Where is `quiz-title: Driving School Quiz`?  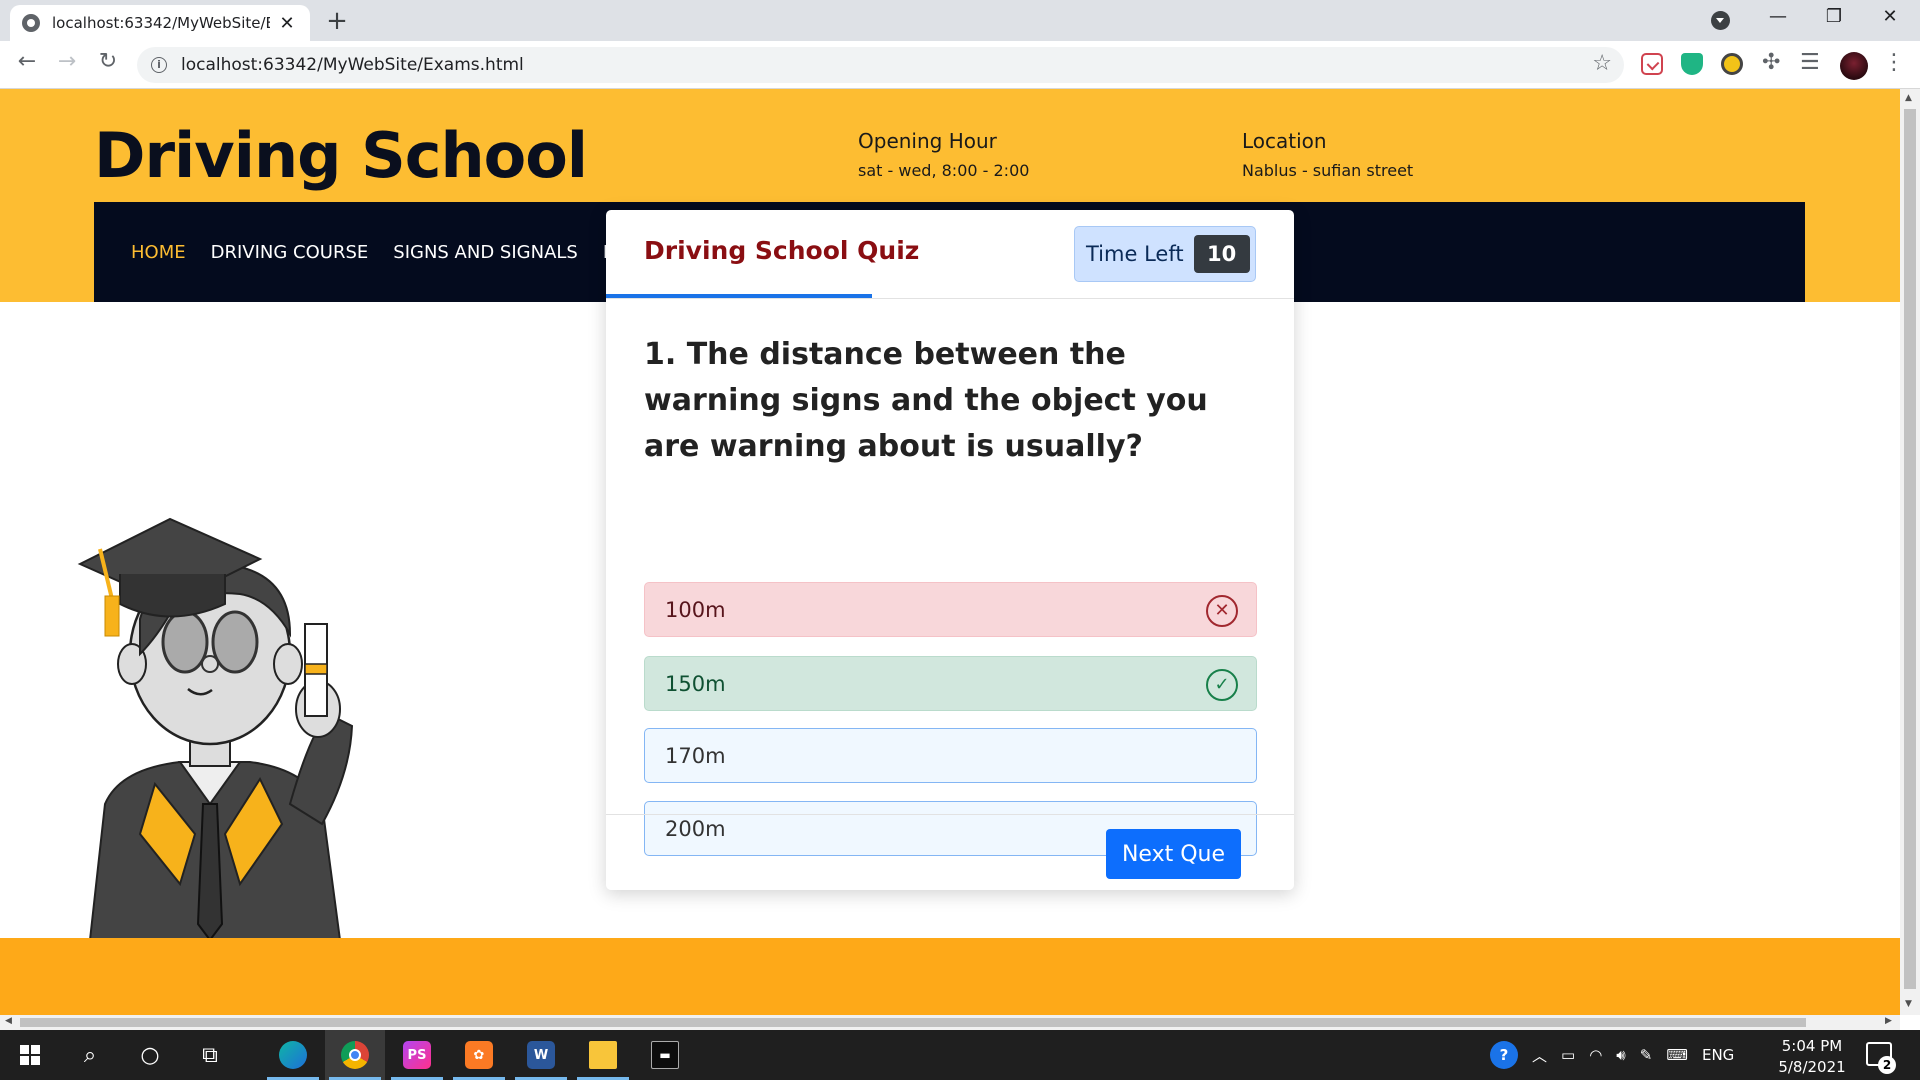
quiz-title: Driving School Quiz is located at coordinates (782, 250).